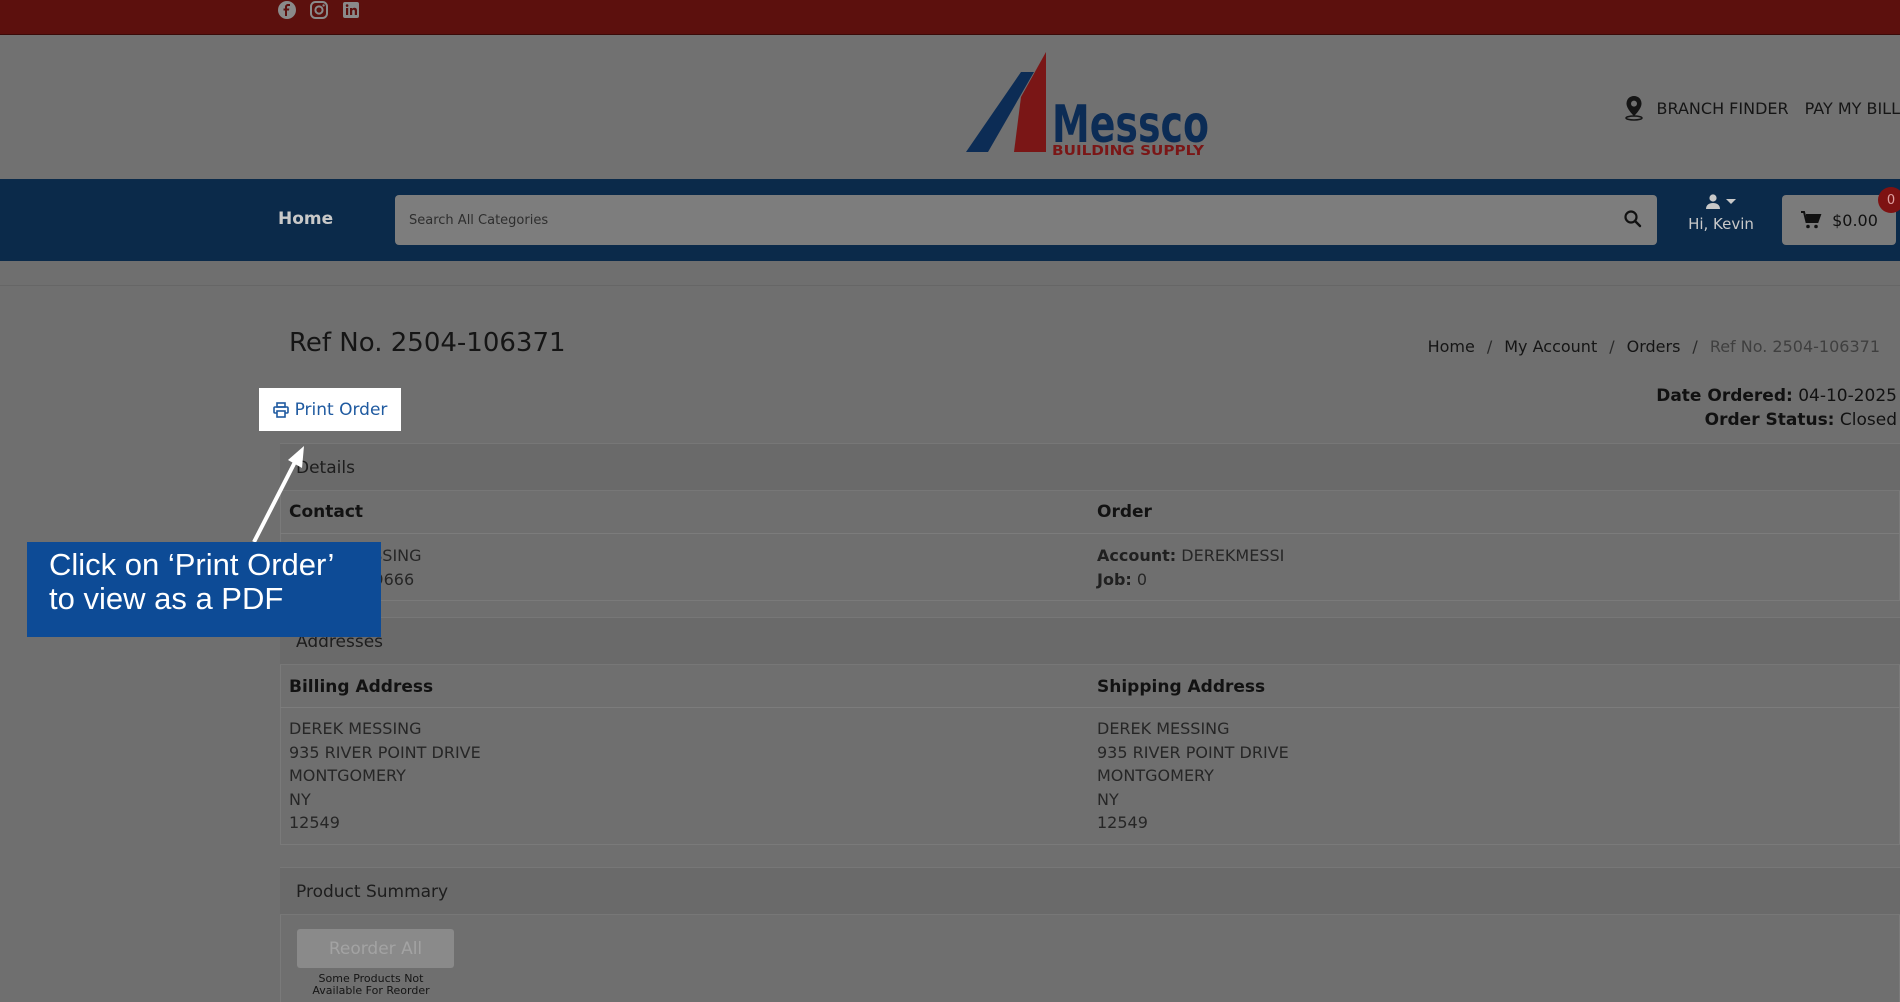 The width and height of the screenshot is (1900, 1002). I want to click on shipping-state: NY, so click(1108, 799).